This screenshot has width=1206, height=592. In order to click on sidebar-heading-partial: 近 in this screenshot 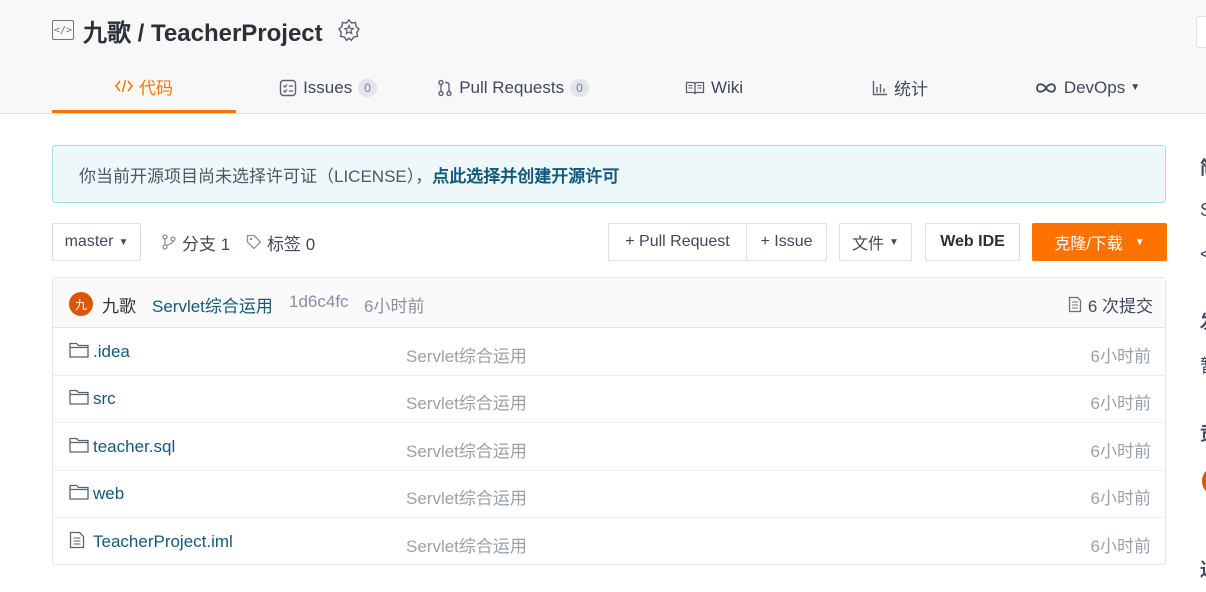, I will do `click(1203, 569)`.